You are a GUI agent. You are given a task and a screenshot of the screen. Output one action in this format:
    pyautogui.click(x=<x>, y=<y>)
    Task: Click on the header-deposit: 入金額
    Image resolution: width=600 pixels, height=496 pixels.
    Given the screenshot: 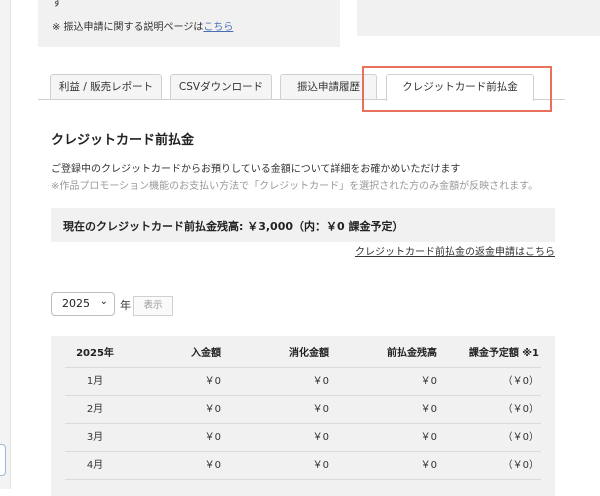 What is the action you would take?
    pyautogui.click(x=206, y=353)
    